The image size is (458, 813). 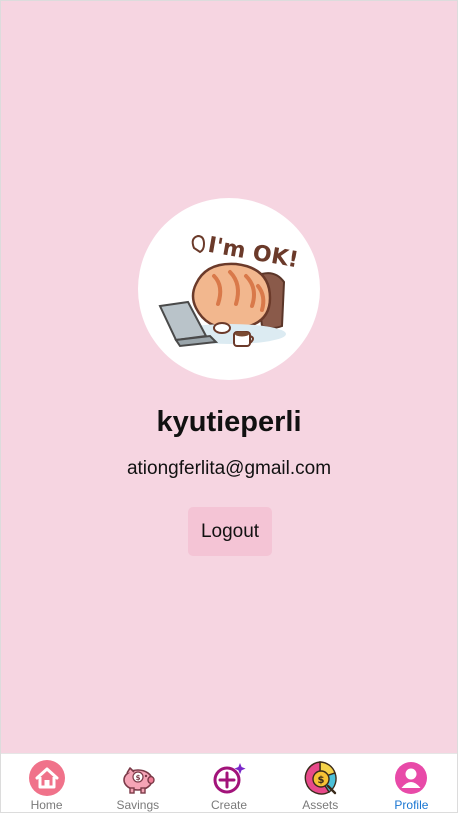 What do you see at coordinates (229, 778) in the screenshot?
I see `create-plus-icon` at bounding box center [229, 778].